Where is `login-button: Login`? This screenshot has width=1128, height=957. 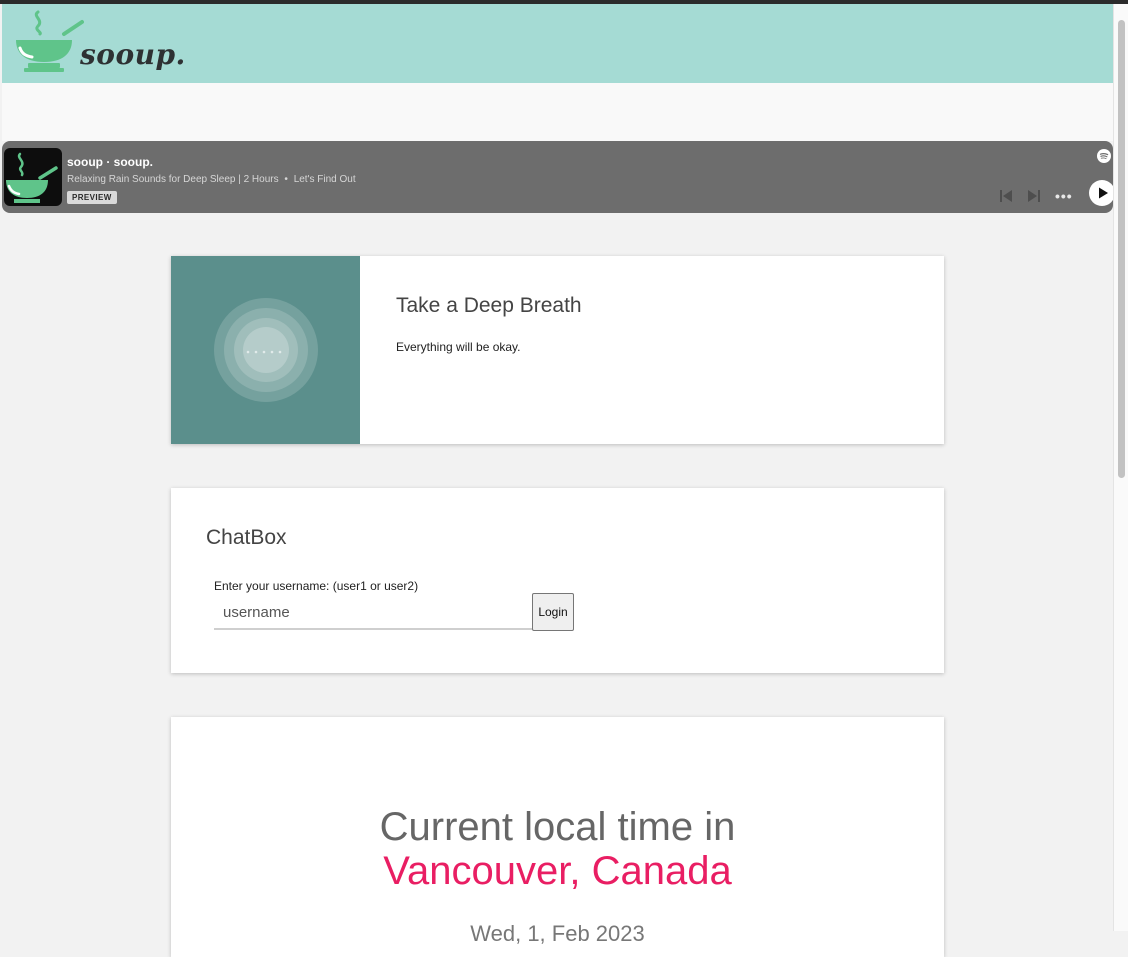 login-button: Login is located at coordinates (553, 612).